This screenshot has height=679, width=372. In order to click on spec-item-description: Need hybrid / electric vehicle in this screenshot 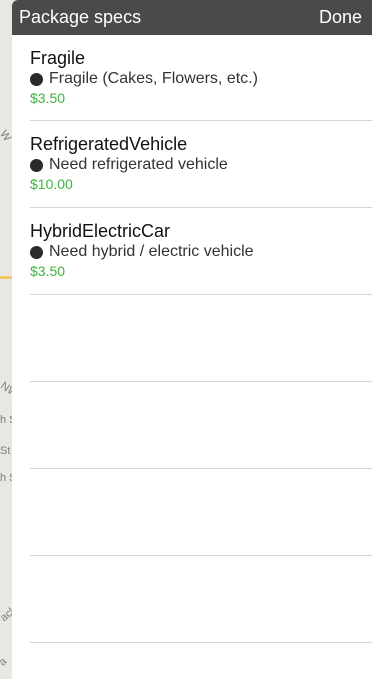, I will do `click(151, 251)`.